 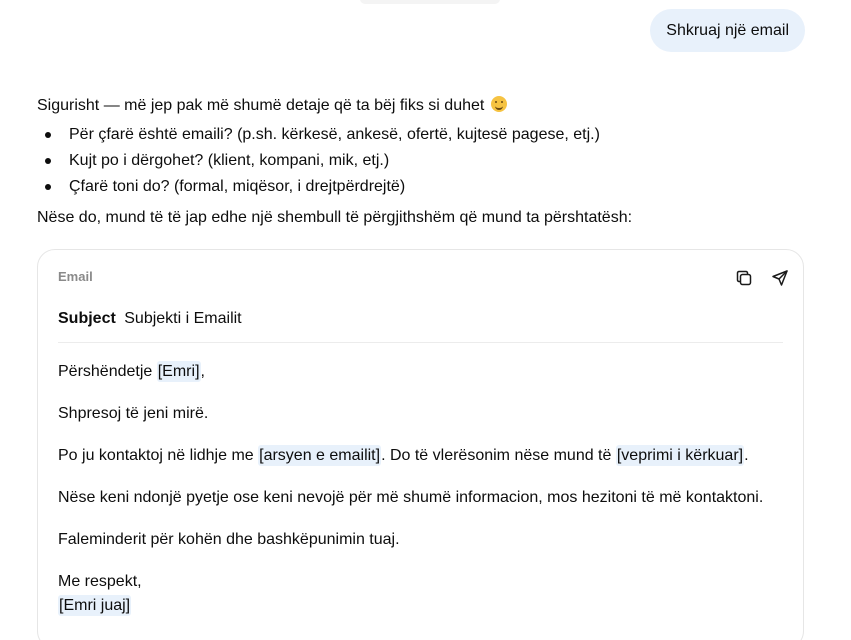 What do you see at coordinates (420, 594) in the screenshot?
I see `email-signoff: Me respekt, [Emri juaj]` at bounding box center [420, 594].